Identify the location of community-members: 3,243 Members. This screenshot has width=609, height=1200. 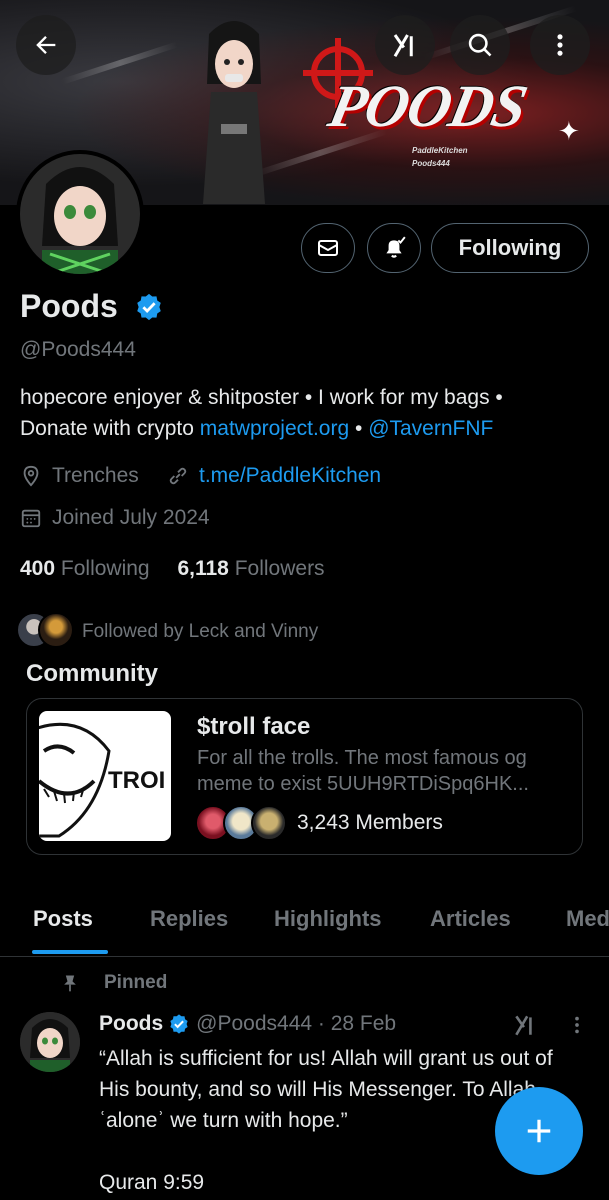
(370, 822).